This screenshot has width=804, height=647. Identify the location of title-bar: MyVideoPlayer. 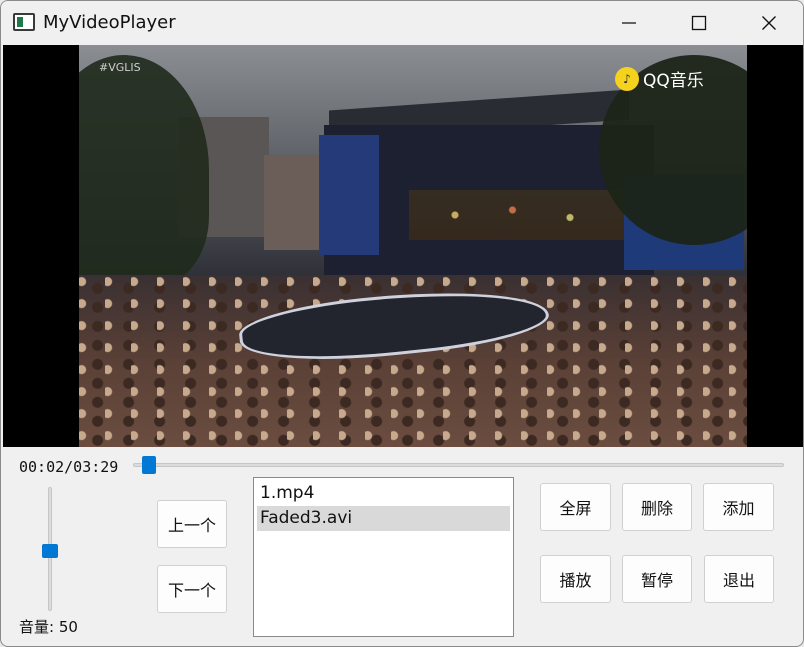
(402, 23).